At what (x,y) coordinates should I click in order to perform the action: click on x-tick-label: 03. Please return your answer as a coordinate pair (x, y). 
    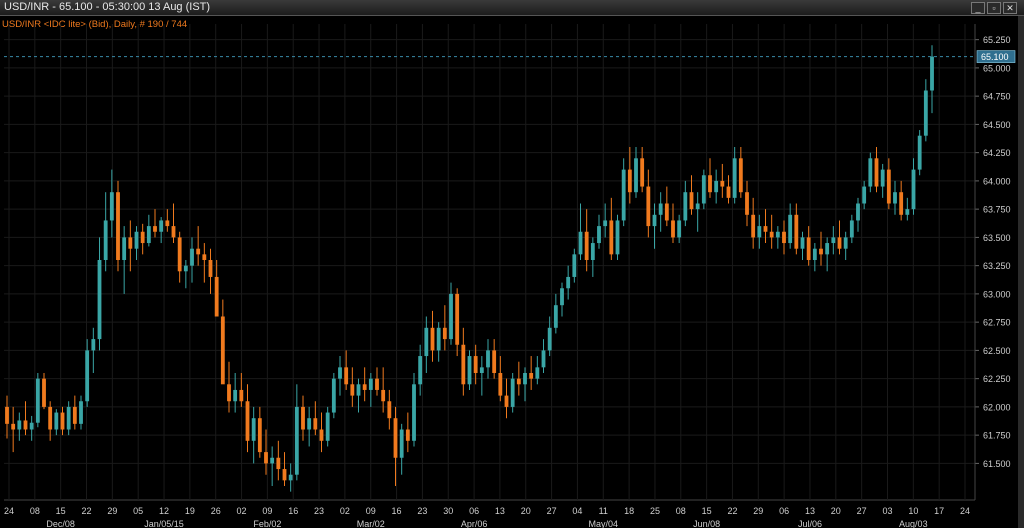
    Looking at the image, I should click on (887, 511).